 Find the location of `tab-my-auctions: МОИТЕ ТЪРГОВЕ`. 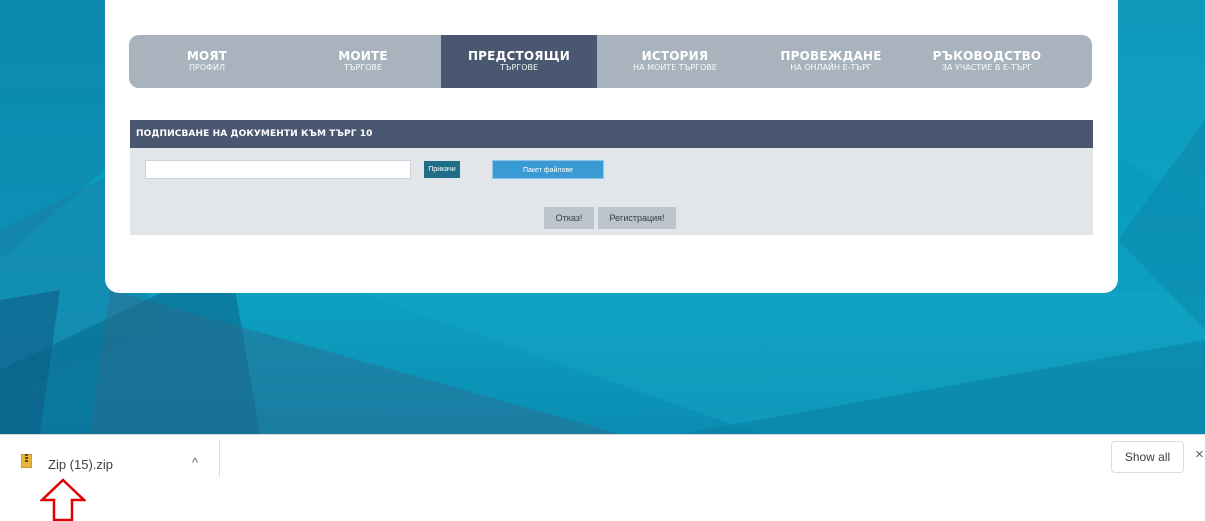

tab-my-auctions: МОИТЕ ТЪРГОВЕ is located at coordinates (363, 61).